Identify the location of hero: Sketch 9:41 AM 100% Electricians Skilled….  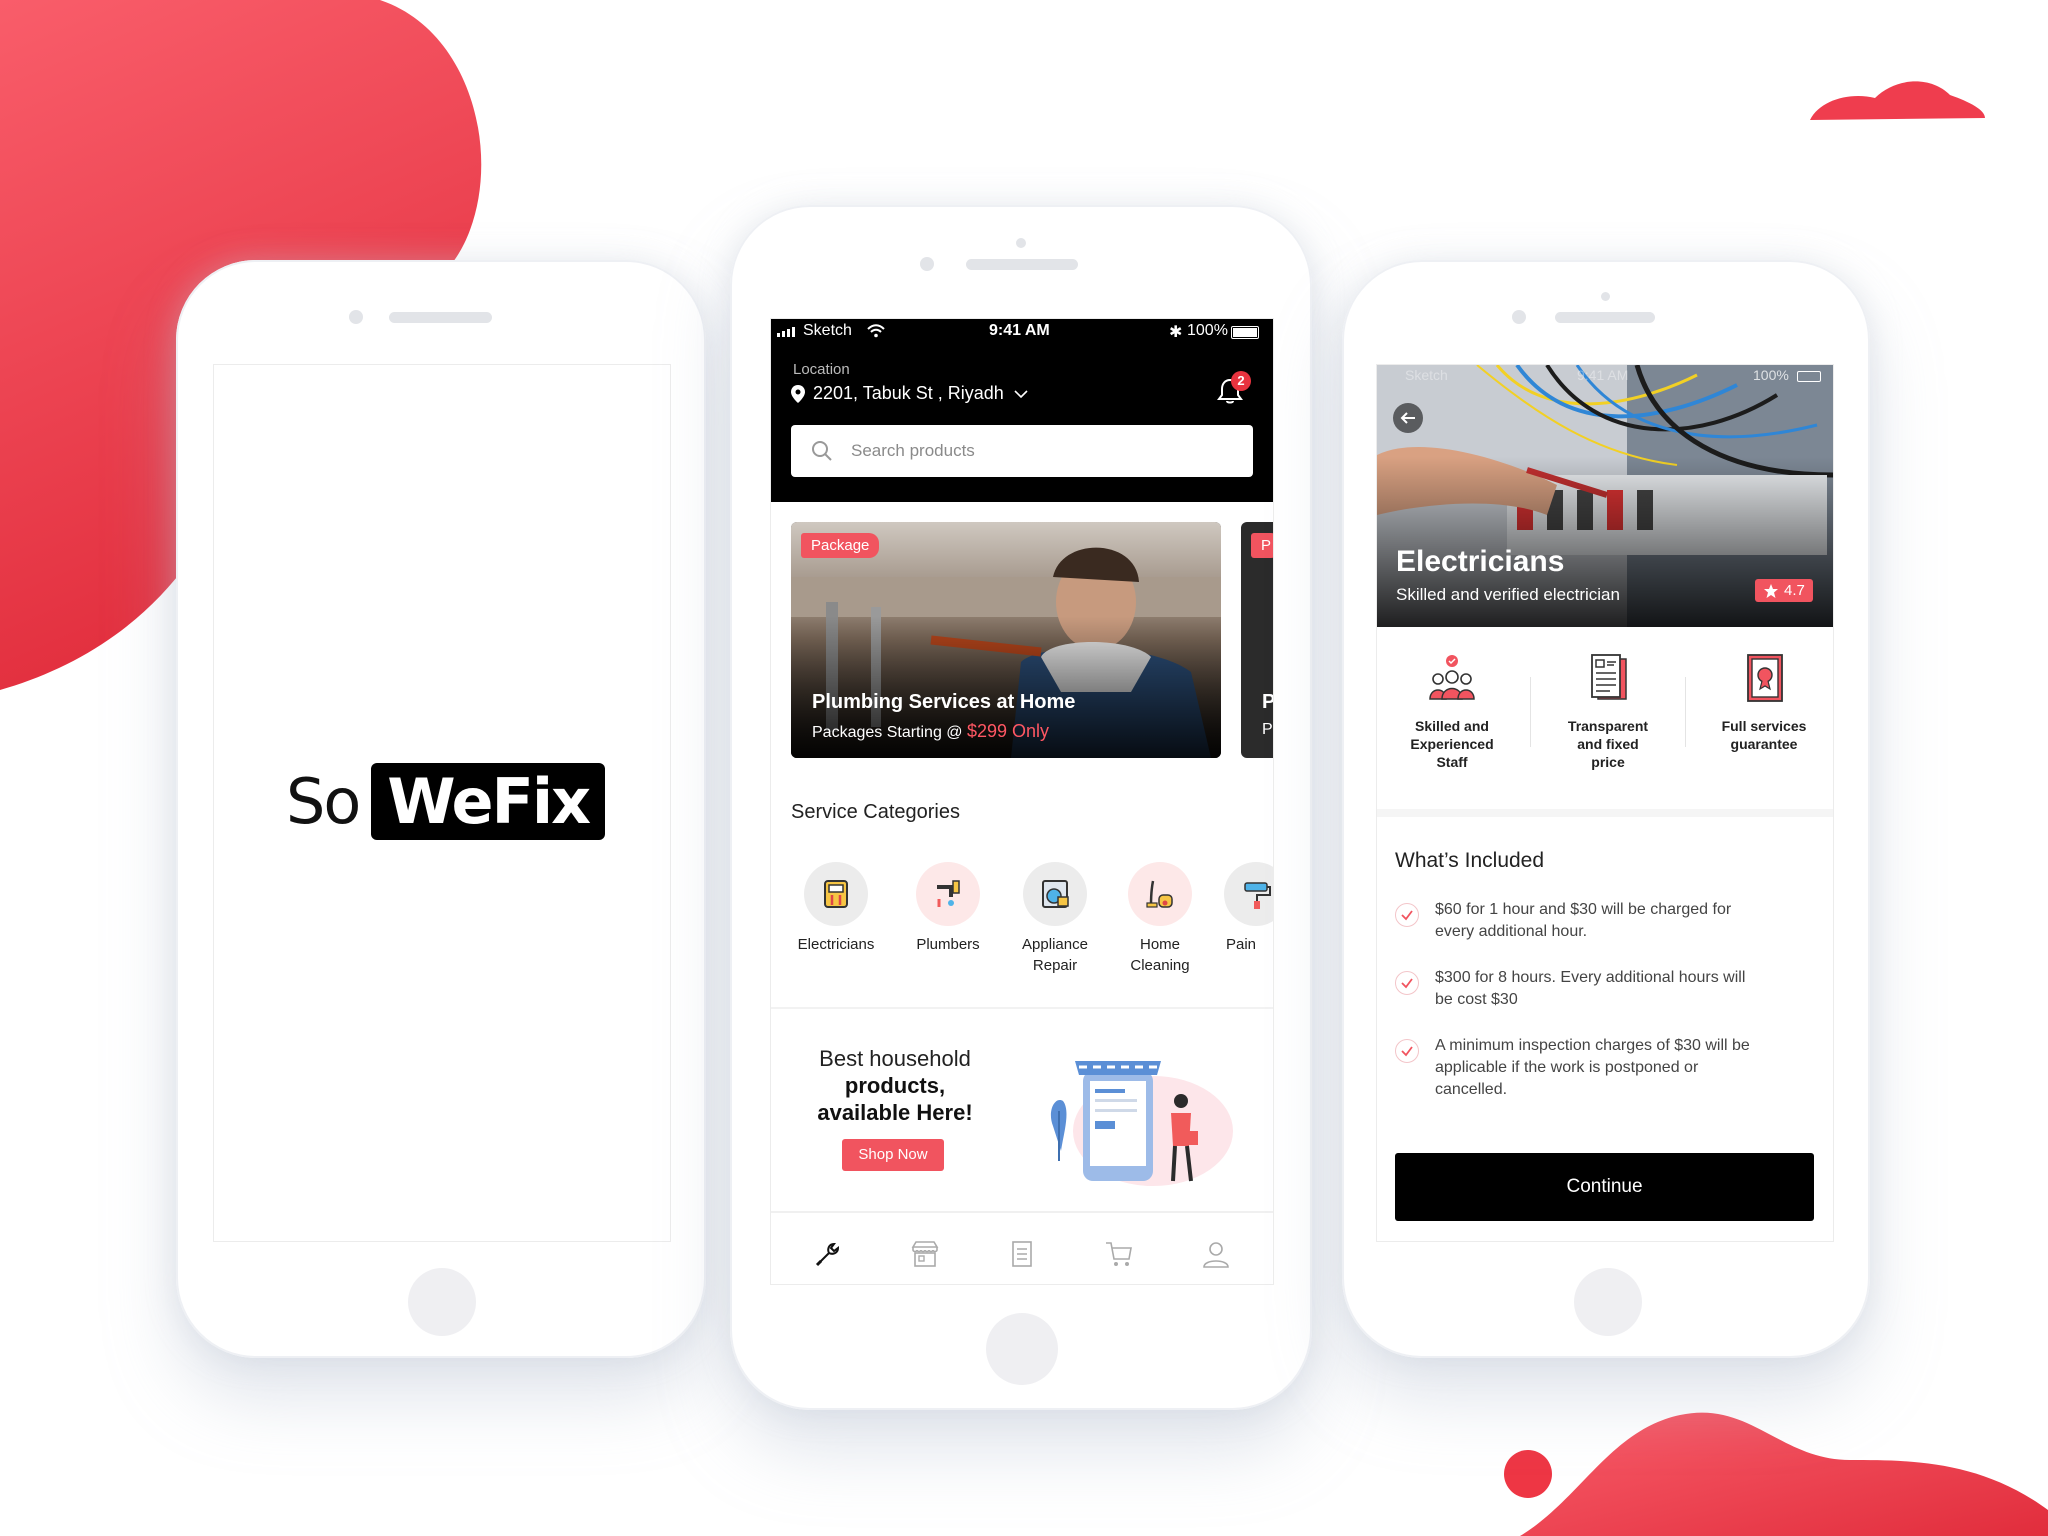
(1605, 496).